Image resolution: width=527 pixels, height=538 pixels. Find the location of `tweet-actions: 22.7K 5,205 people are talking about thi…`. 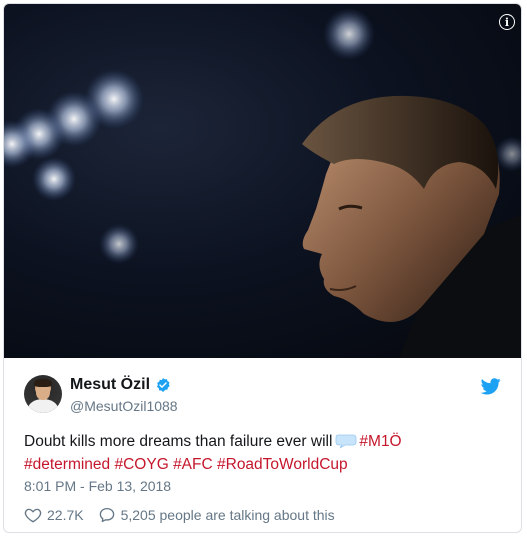

tweet-actions: 22.7K 5,205 people are talking about thi… is located at coordinates (179, 515).